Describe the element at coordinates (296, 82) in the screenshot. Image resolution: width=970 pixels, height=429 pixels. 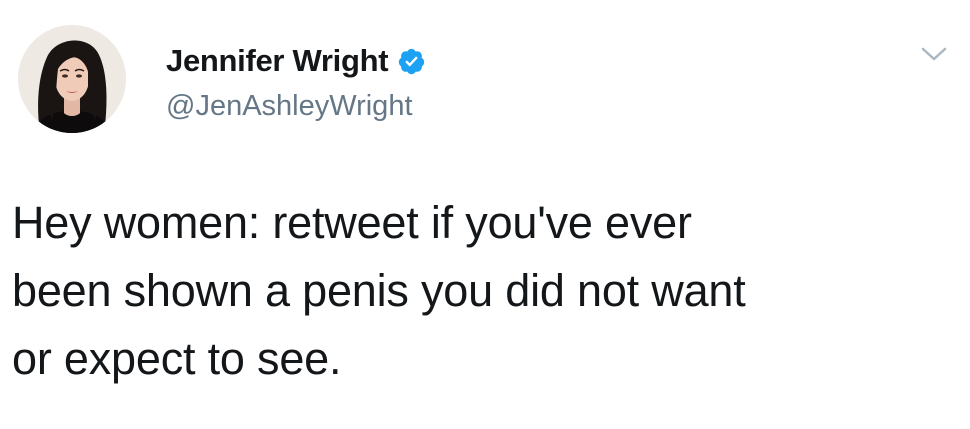
I see `author-block: Jennifer Wright @JenAshleyWright` at that location.